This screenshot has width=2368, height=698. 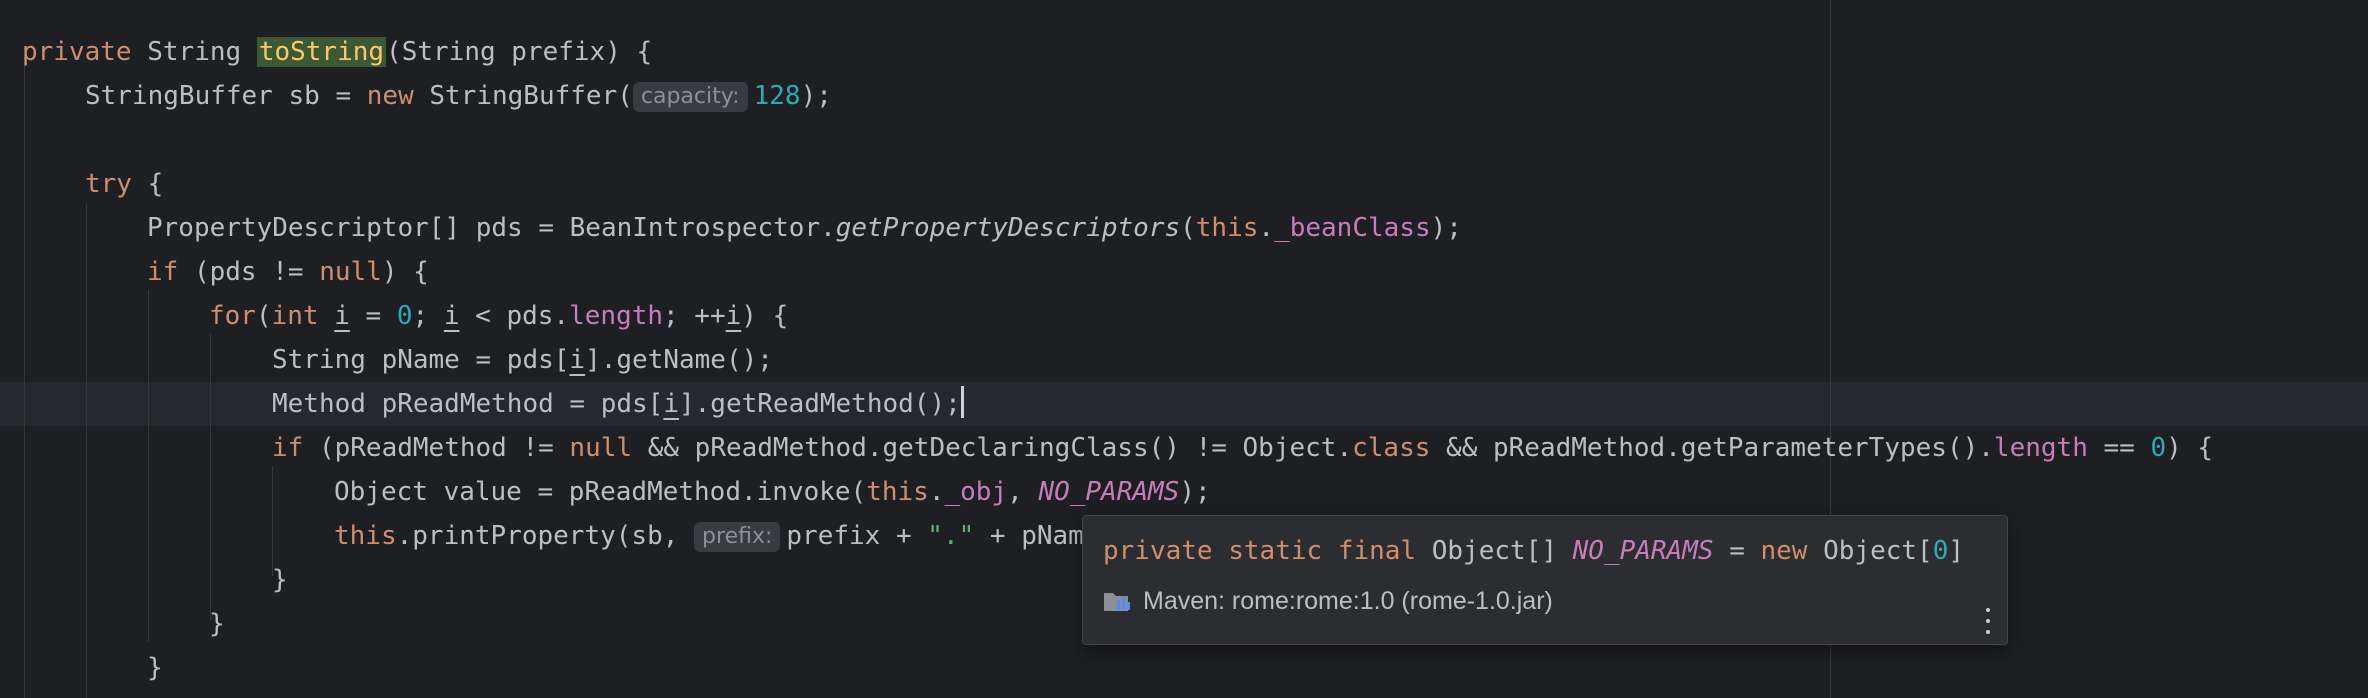 What do you see at coordinates (777, 96) in the screenshot?
I see `number-literal: 128` at bounding box center [777, 96].